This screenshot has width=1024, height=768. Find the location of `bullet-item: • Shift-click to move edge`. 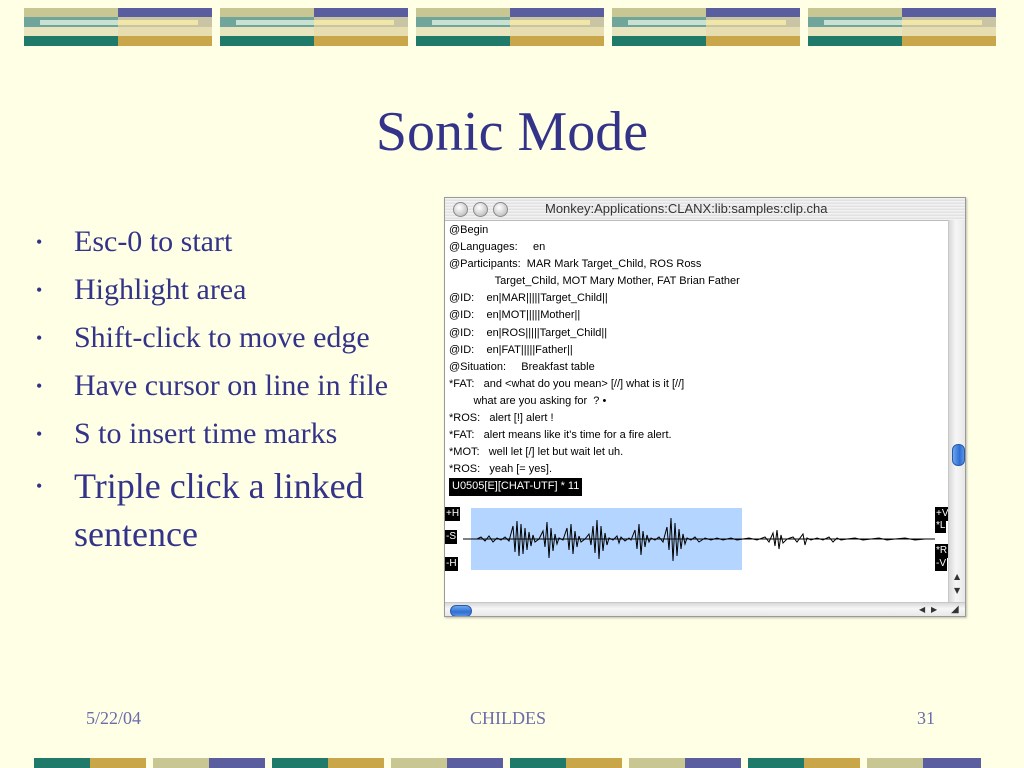

bullet-item: • Shift-click to move edge is located at coordinates (231, 338).